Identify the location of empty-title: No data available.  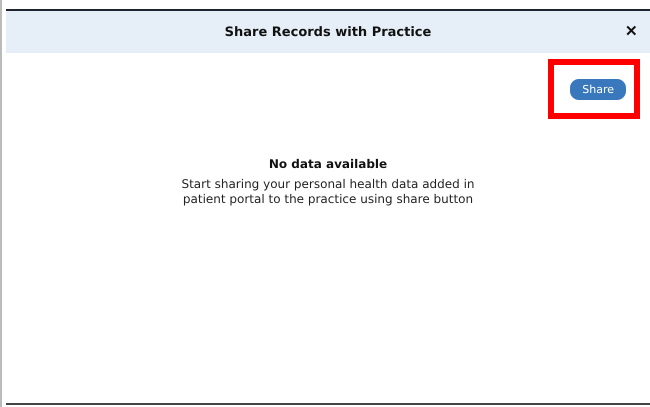
(328, 164).